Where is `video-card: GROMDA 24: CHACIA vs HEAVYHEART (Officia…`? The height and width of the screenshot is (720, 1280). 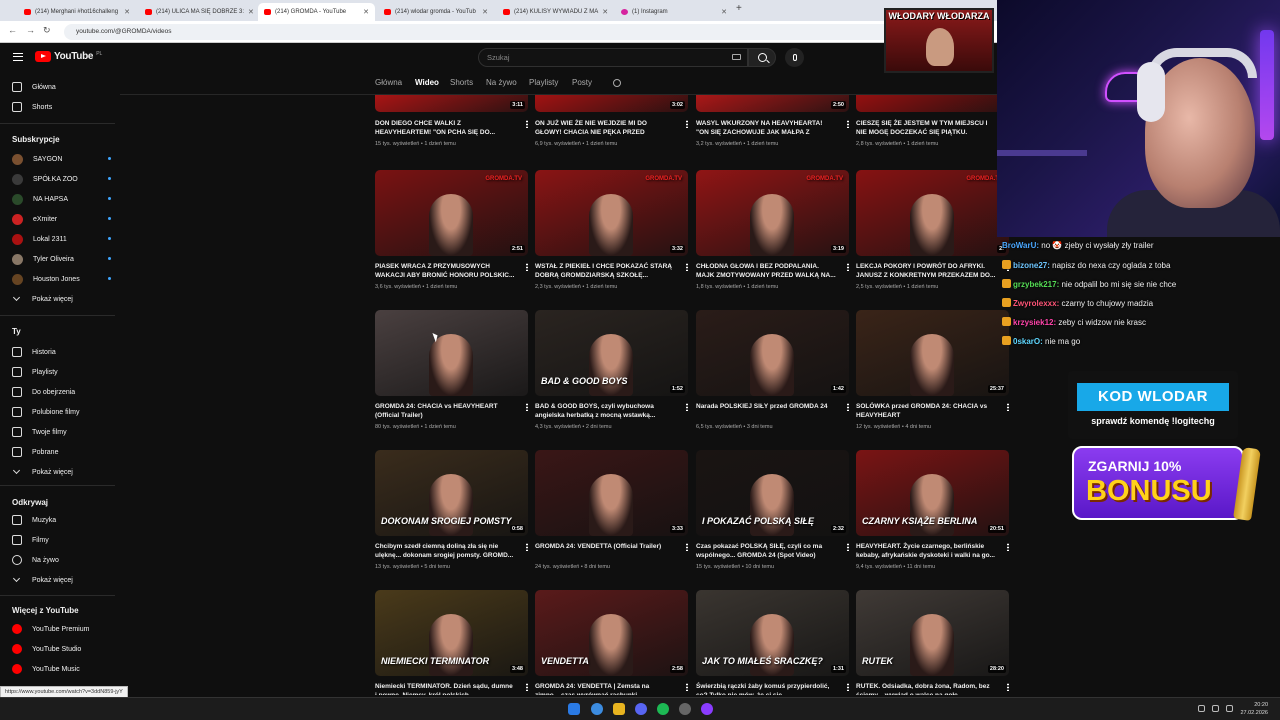
video-card: GROMDA 24: CHACIA vs HEAVYHEART (Officia… is located at coordinates (451, 378).